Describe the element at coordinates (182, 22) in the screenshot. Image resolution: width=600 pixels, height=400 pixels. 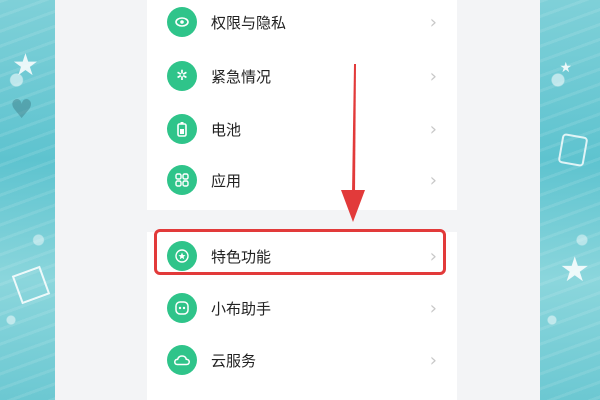
I see `privacy-icon` at that location.